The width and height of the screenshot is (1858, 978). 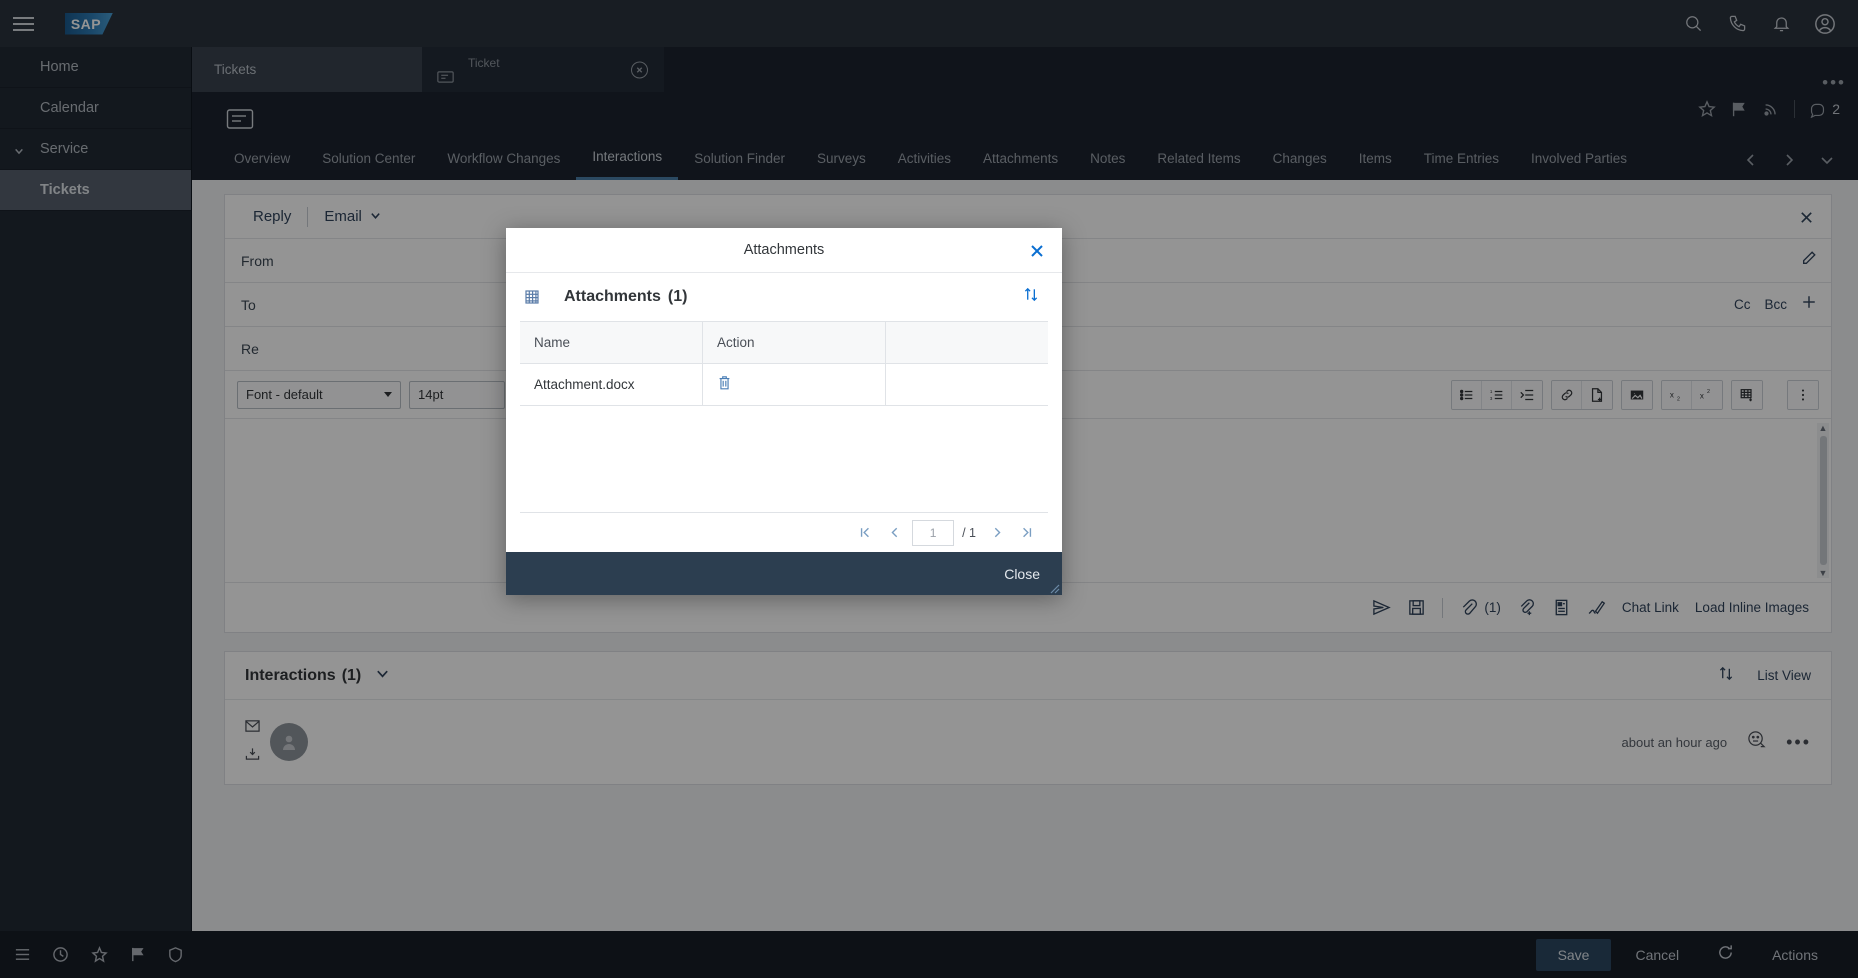 I want to click on dialog-title: Attachments, so click(x=784, y=250).